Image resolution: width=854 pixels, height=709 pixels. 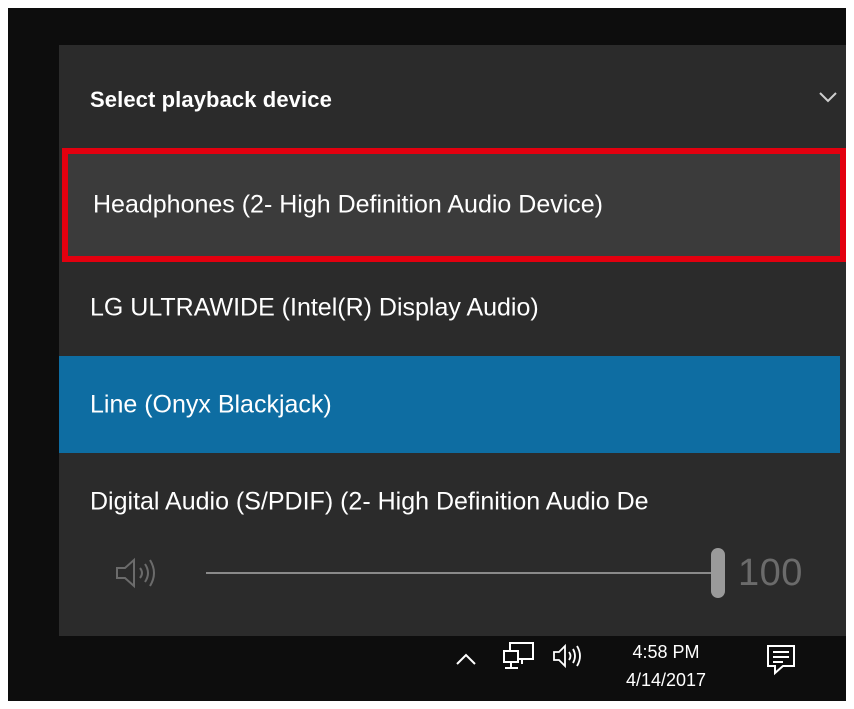 What do you see at coordinates (314, 307) in the screenshot?
I see `device-label: LG ULTRAWIDE (Intel(R) Display Audio)` at bounding box center [314, 307].